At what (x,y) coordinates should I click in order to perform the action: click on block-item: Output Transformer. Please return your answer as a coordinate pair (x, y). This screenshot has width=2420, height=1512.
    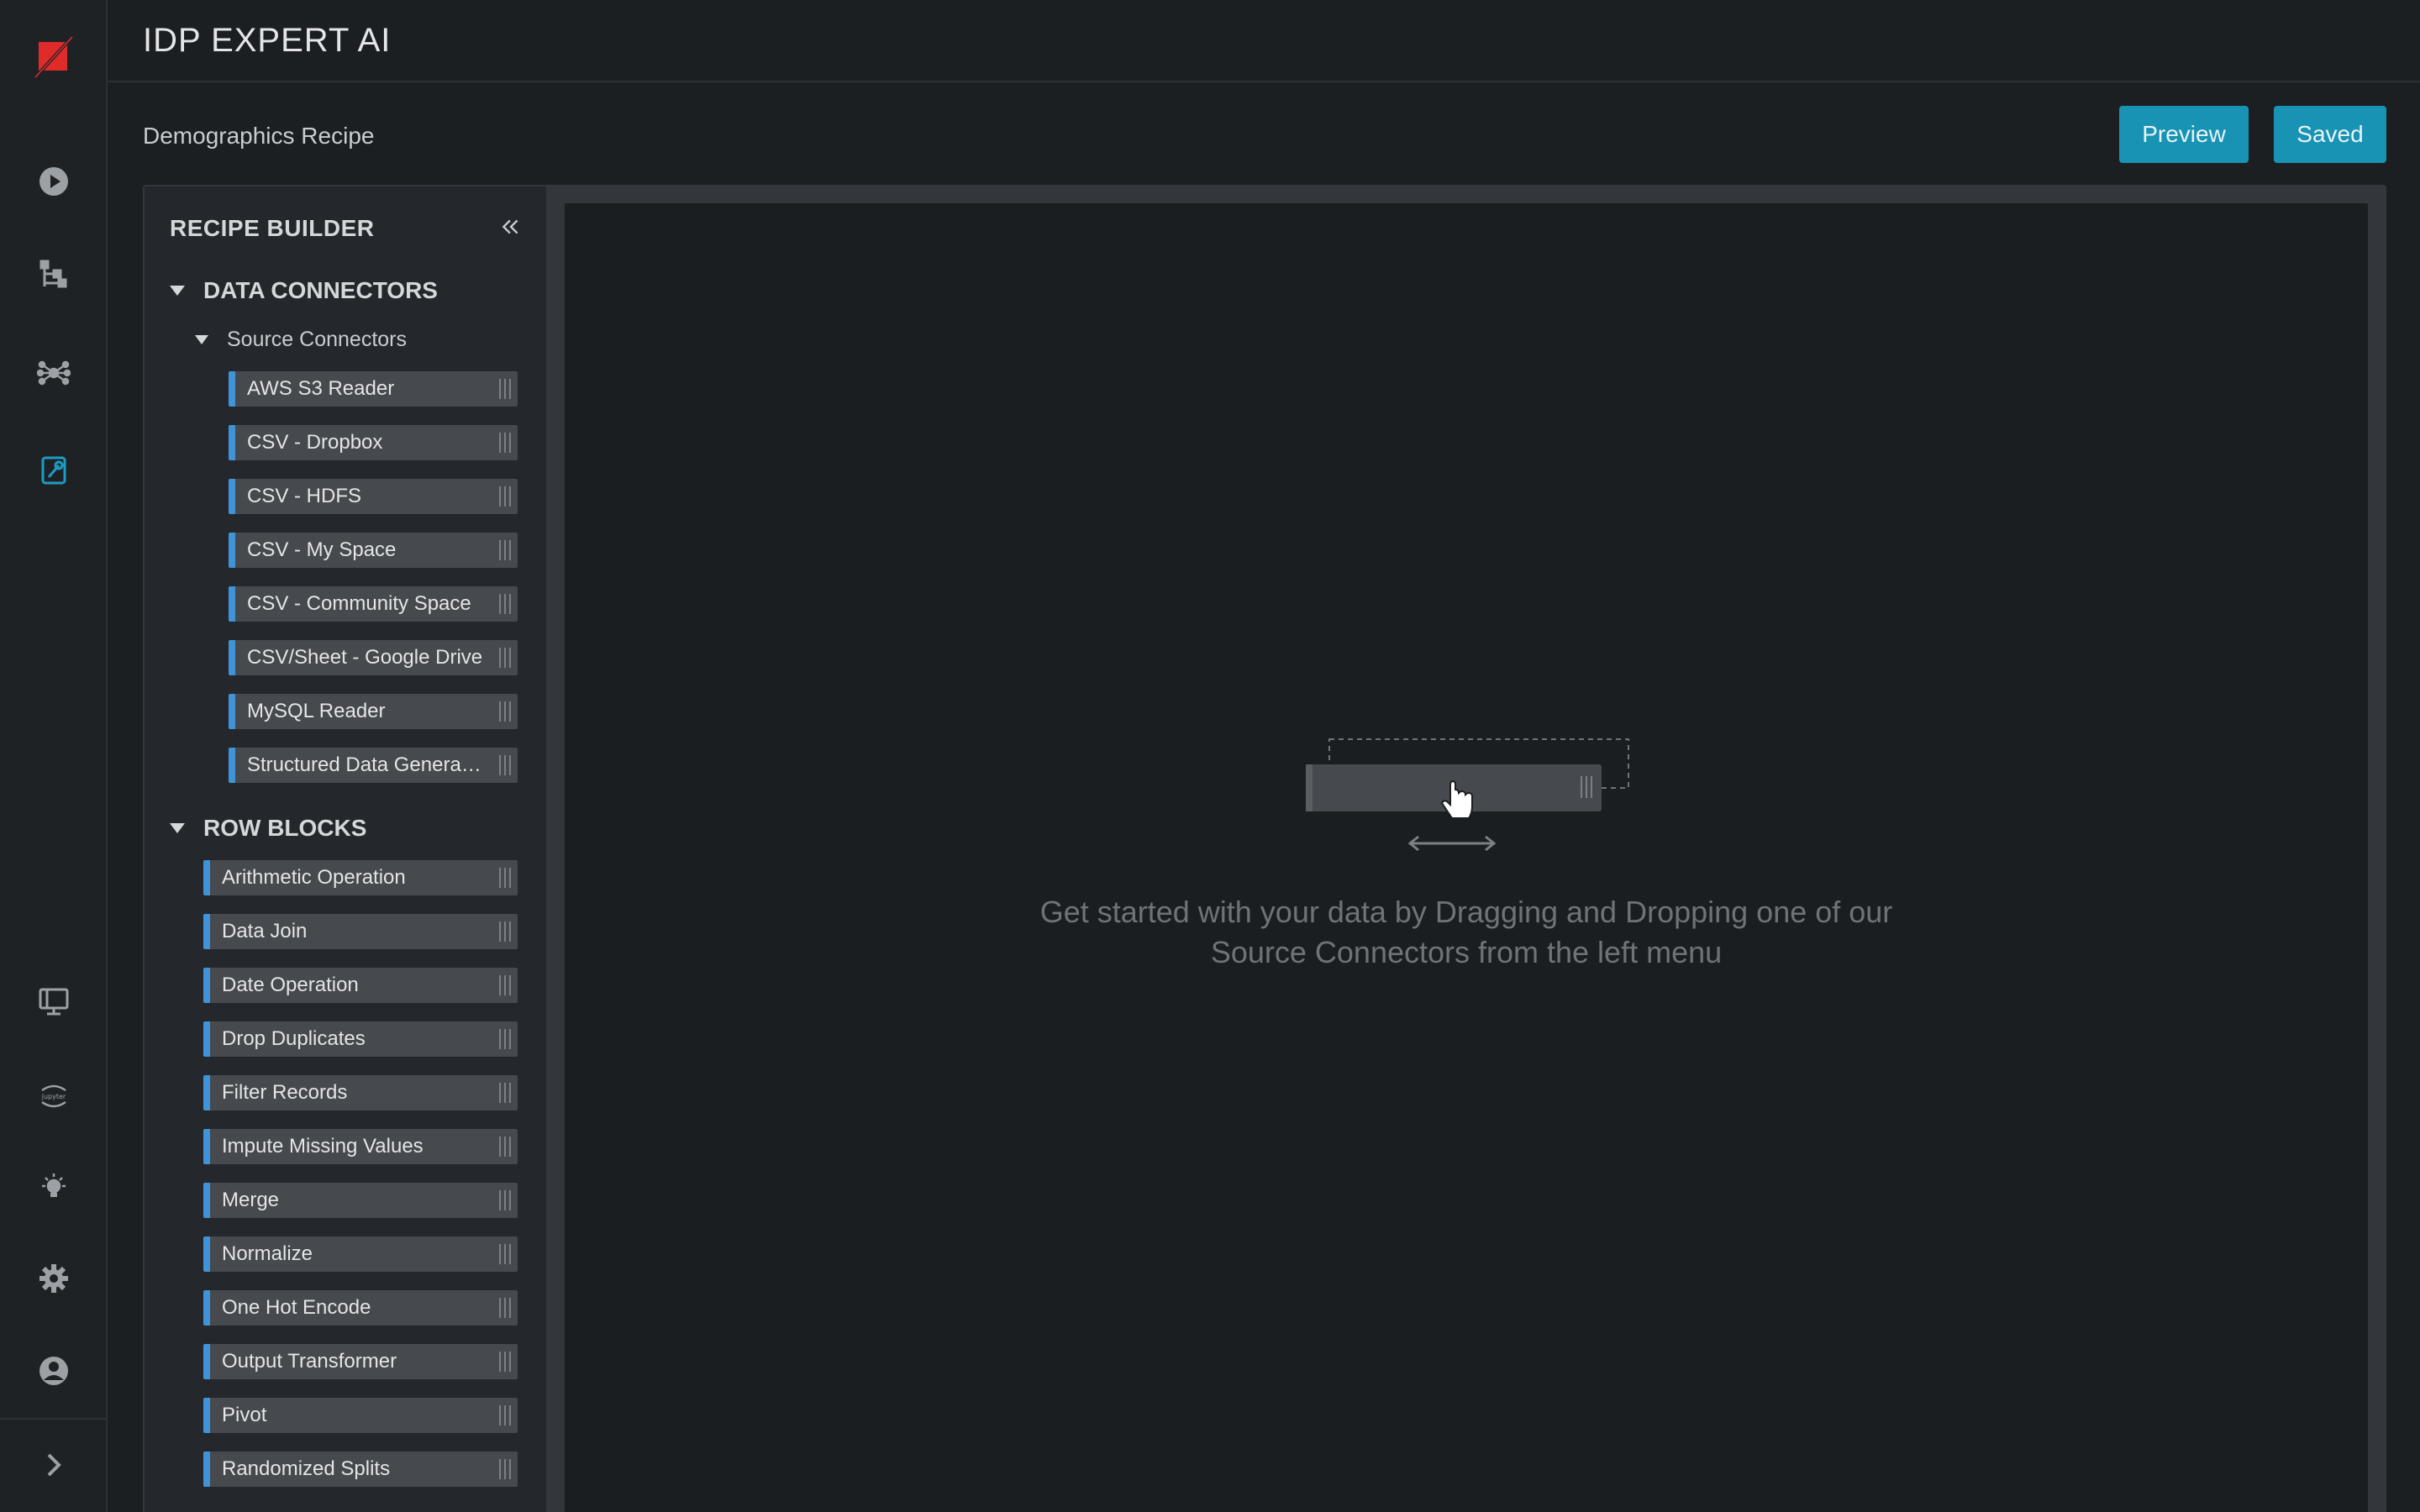
    Looking at the image, I should click on (360, 1361).